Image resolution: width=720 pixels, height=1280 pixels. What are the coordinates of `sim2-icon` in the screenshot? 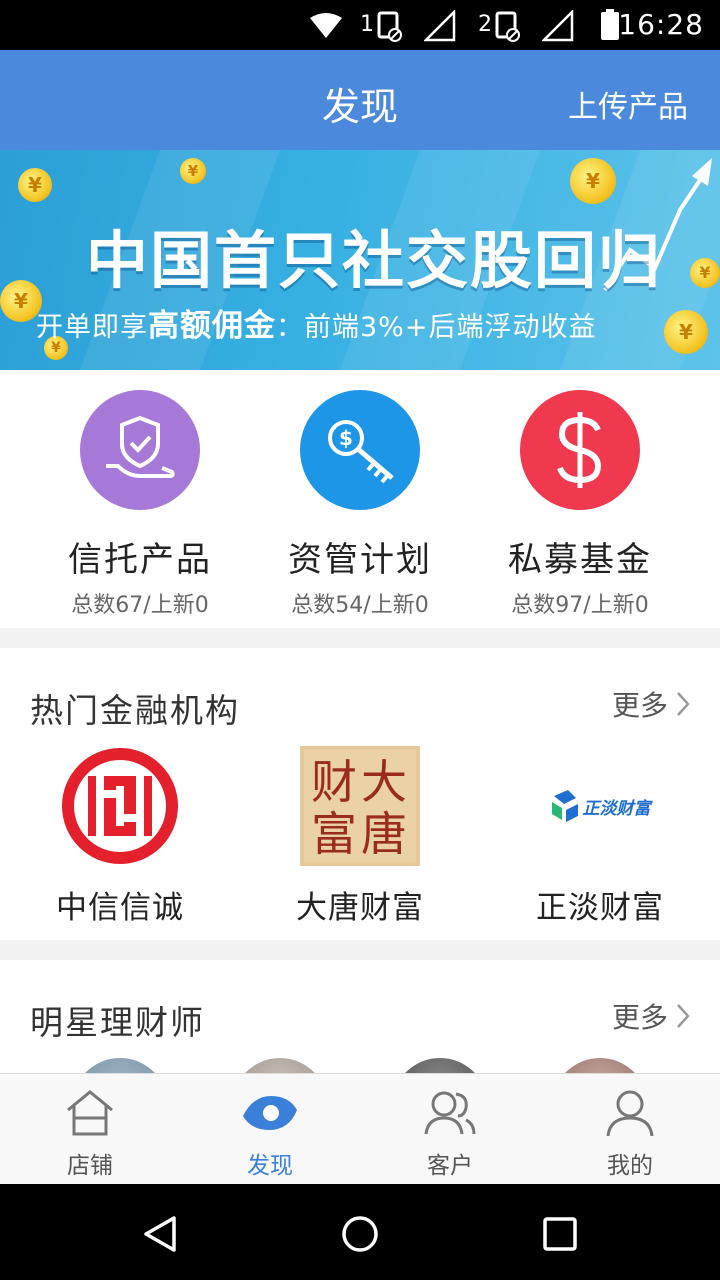 It's located at (507, 26).